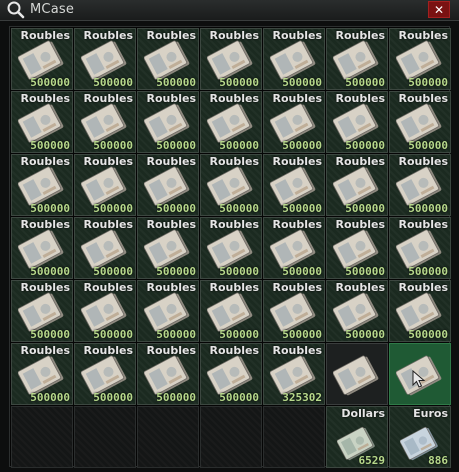  I want to click on item-name: Euros, so click(430, 413).